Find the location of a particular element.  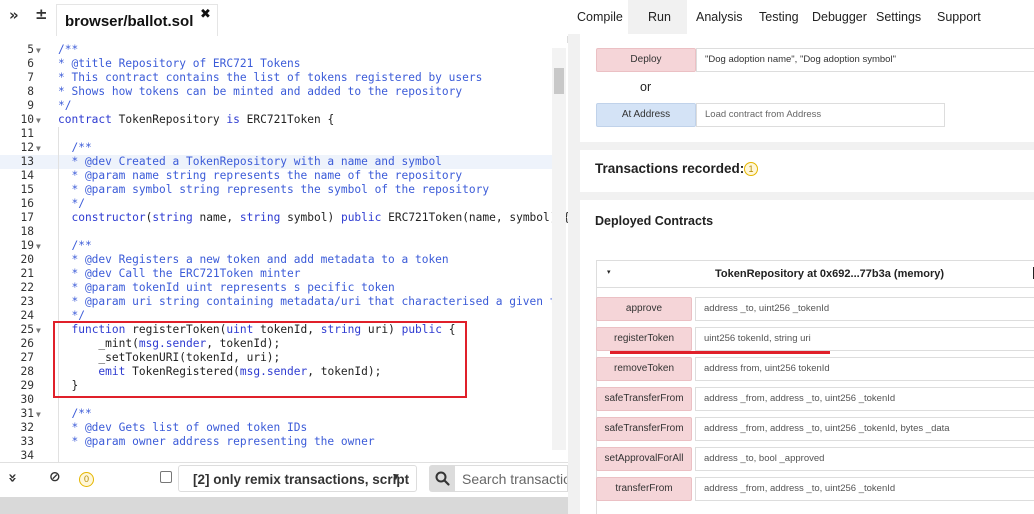

collapse-terminal-icon: » is located at coordinates (13, 478).